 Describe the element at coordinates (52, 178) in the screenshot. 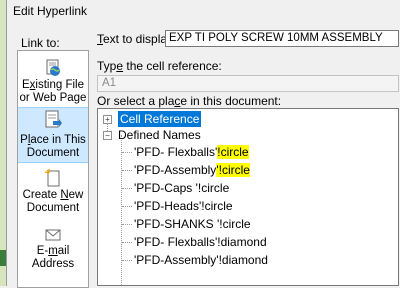

I see `new-document-icon` at that location.